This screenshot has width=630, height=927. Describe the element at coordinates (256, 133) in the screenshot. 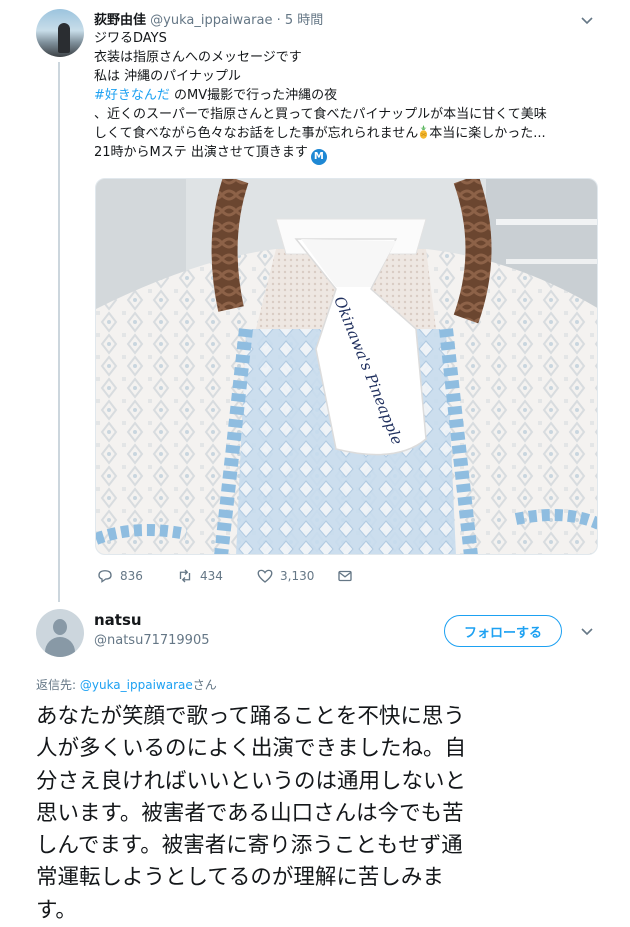

I see `tweet-text-fragment: しくて食べながら色々なお話をした事が忘れられません` at that location.